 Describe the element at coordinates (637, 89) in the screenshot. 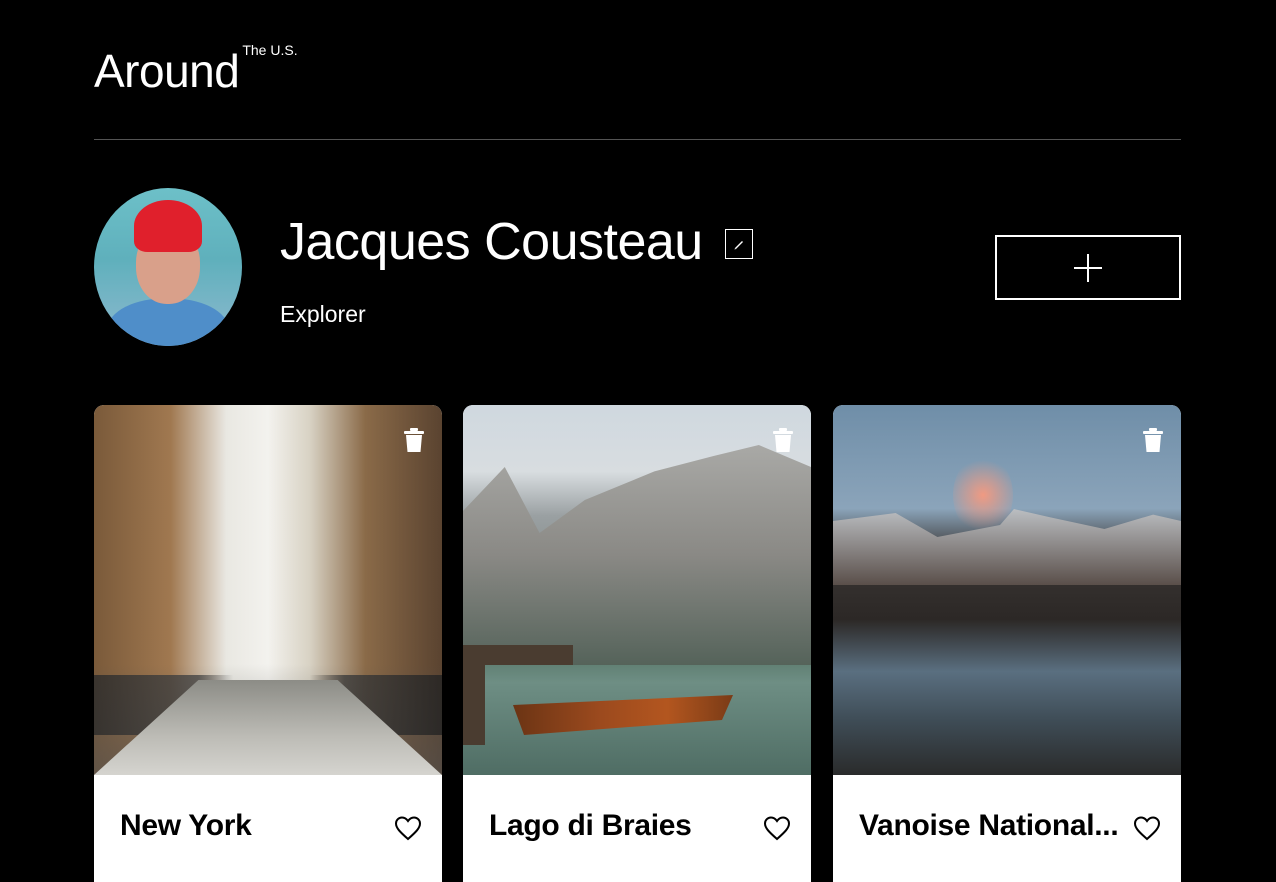

I see `header: Around The U.S.` at that location.